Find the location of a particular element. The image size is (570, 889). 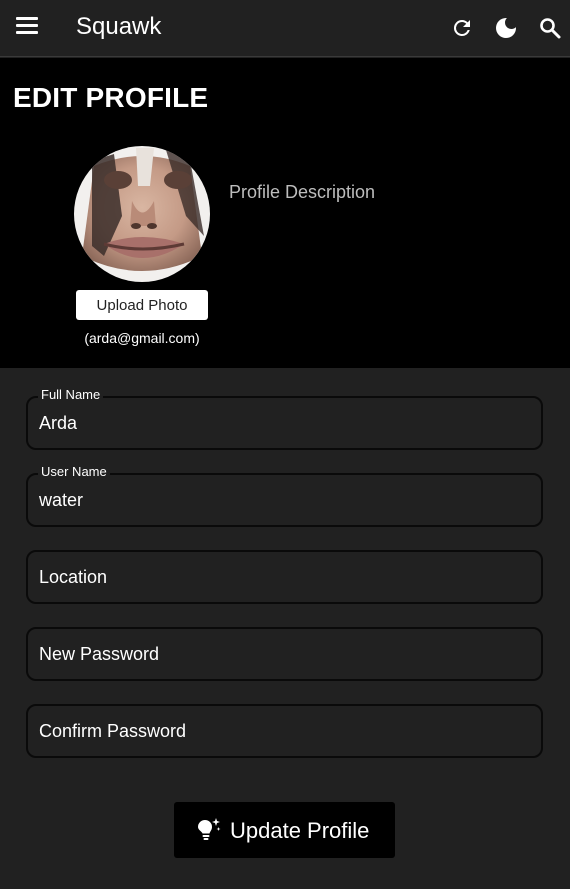

new-password-placeholder: New Password is located at coordinates (99, 654).